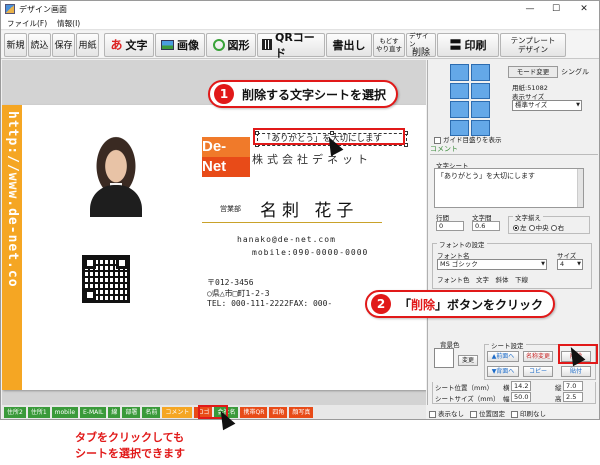 This screenshot has width=600, height=465. What do you see at coordinates (523, 228) in the screenshot?
I see `align-left-label: 左` at bounding box center [523, 228].